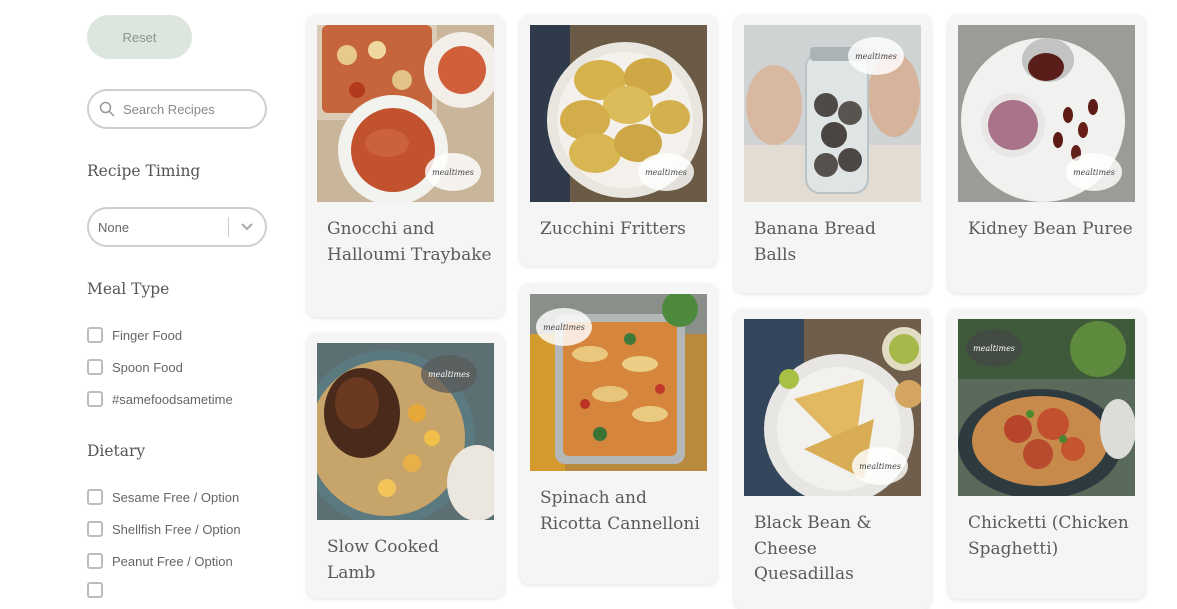 The width and height of the screenshot is (1177, 609). I want to click on recipe-title: Chicketti (Chicken Spaghetti), so click(1050, 536).